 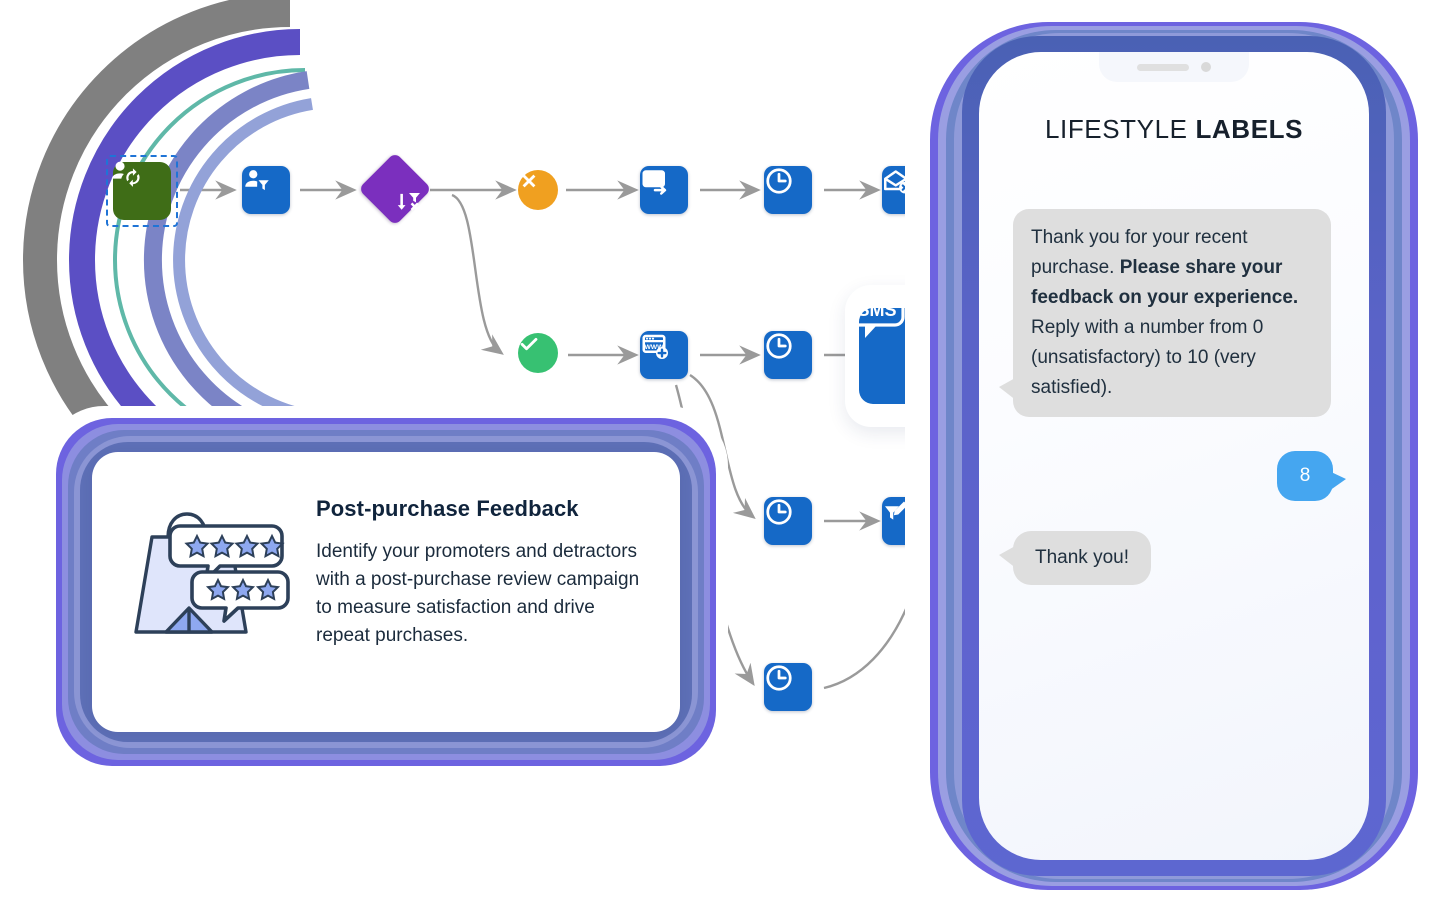 I want to click on workflow-node-contact-sync, so click(x=142, y=191).